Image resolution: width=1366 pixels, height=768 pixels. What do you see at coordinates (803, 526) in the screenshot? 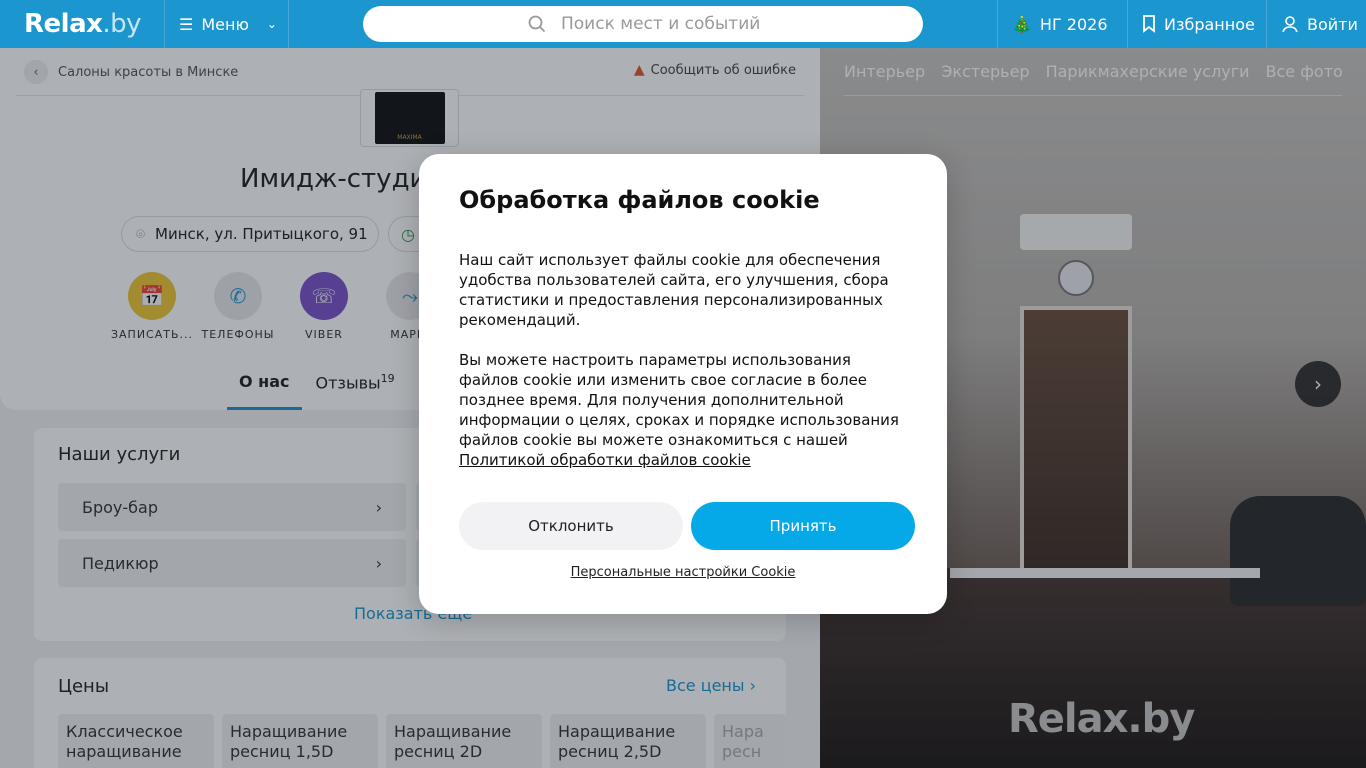
I see `accept-button: Принять` at bounding box center [803, 526].